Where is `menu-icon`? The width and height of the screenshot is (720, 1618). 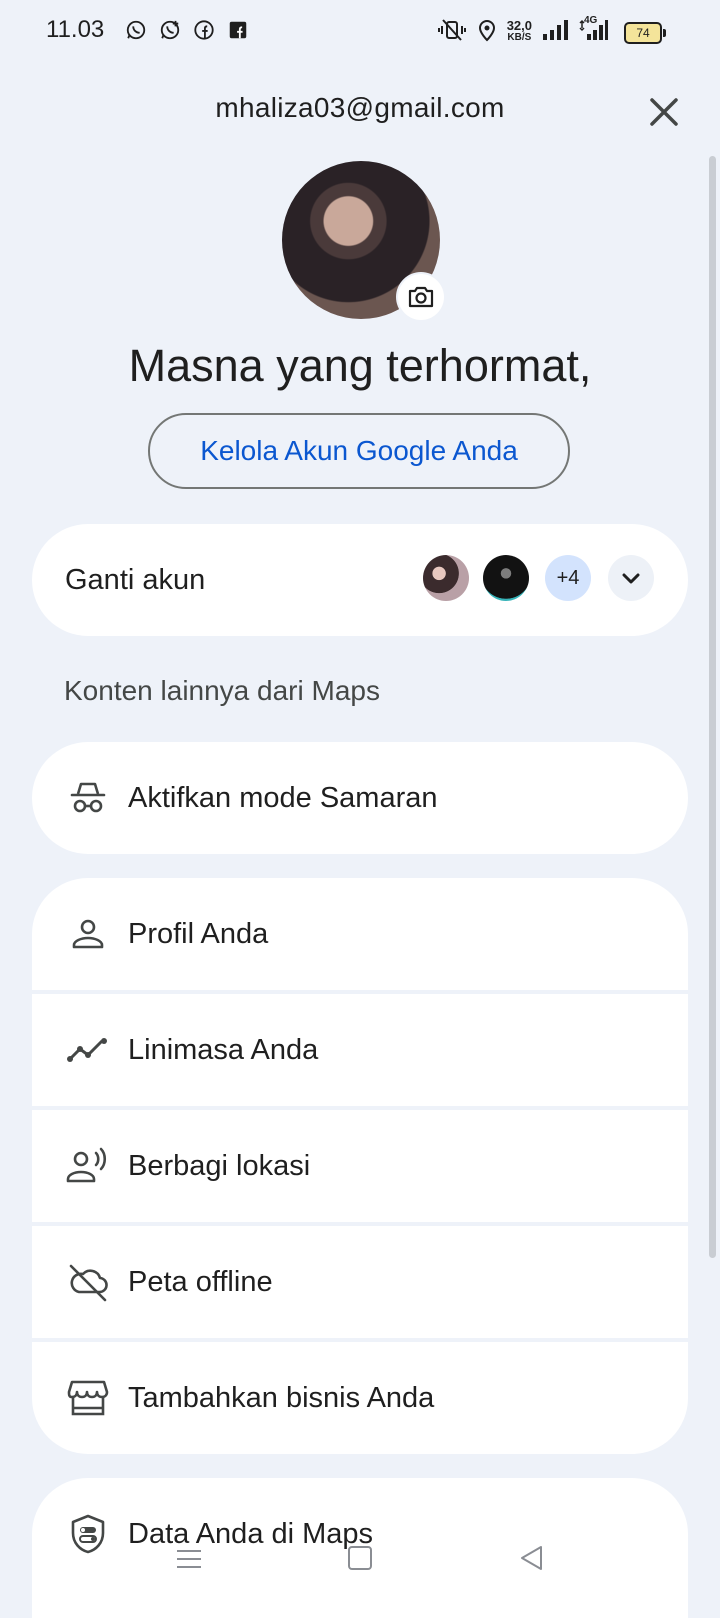
menu-icon is located at coordinates (189, 1559).